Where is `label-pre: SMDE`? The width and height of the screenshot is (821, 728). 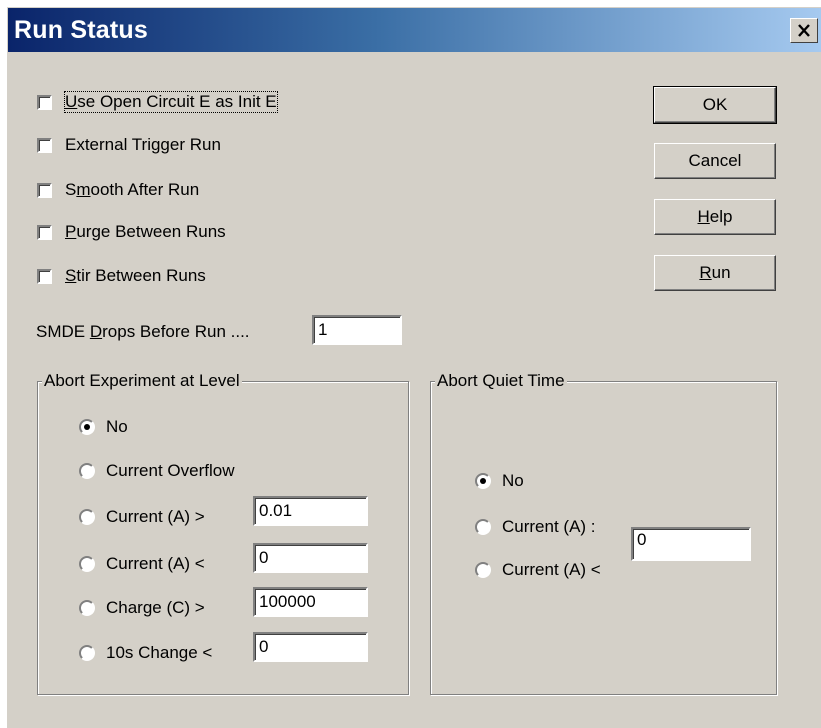 label-pre: SMDE is located at coordinates (63, 331).